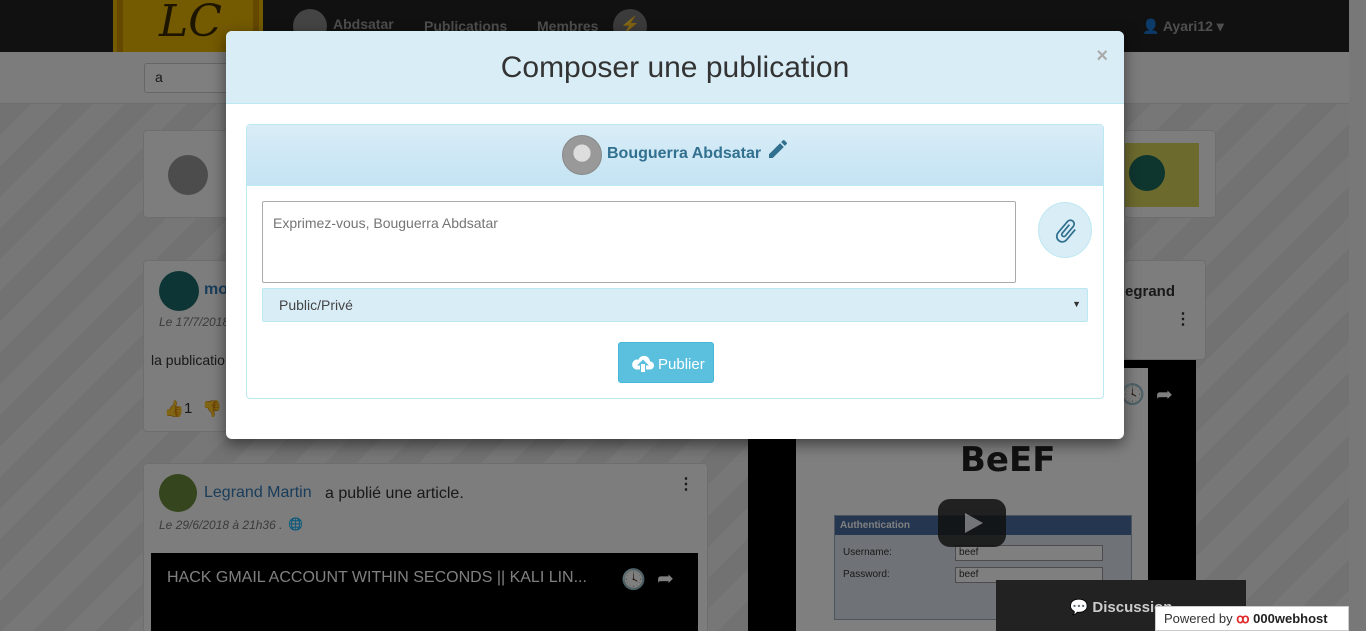 The width and height of the screenshot is (1366, 631). What do you see at coordinates (639, 242) in the screenshot?
I see `post-textarea` at bounding box center [639, 242].